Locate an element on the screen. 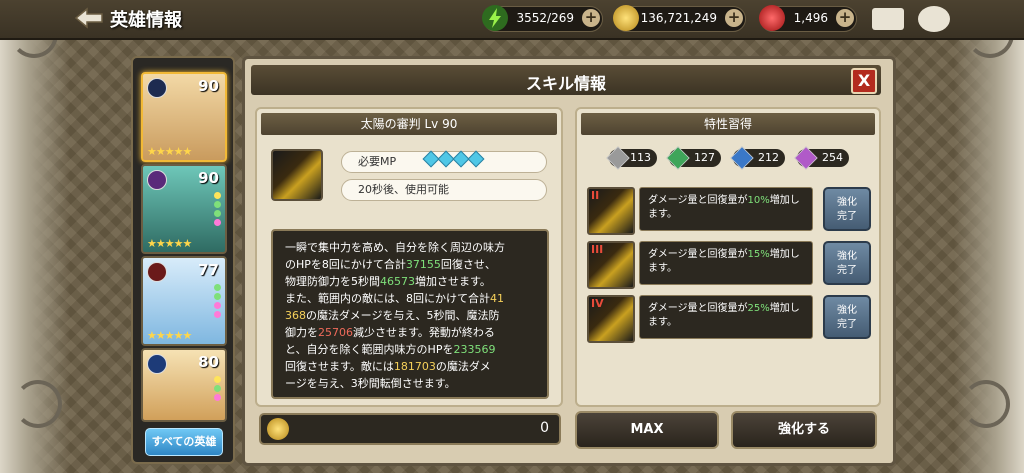 This screenshot has width=1024, height=473. hero-list: 90 ★★★★★ 90 ★★★★★ 77 ★★★★★ 80 すべての英雄 is located at coordinates (183, 260).